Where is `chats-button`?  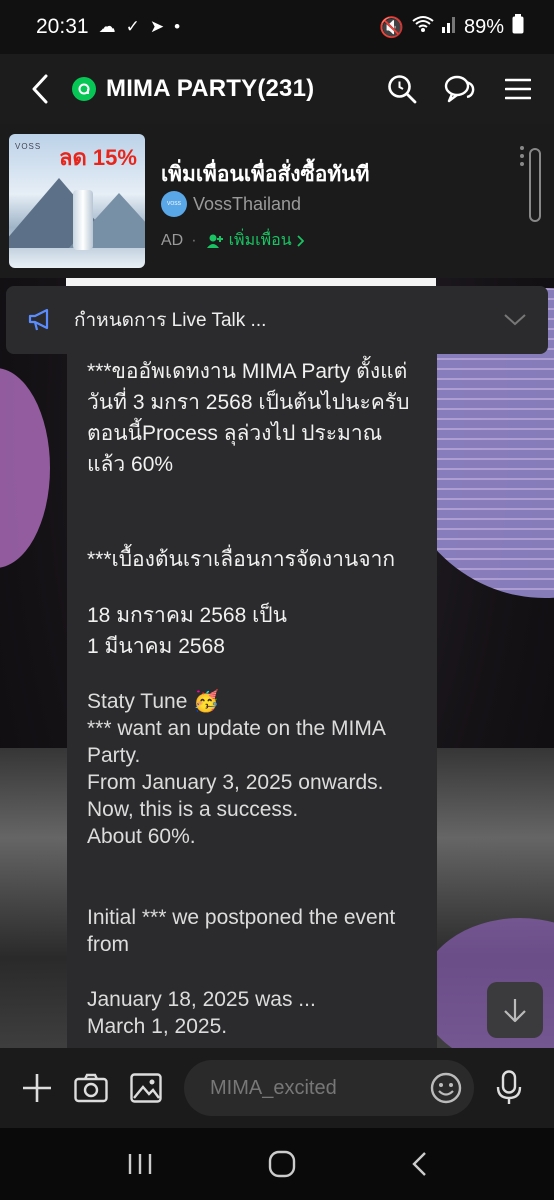 chats-button is located at coordinates (460, 89).